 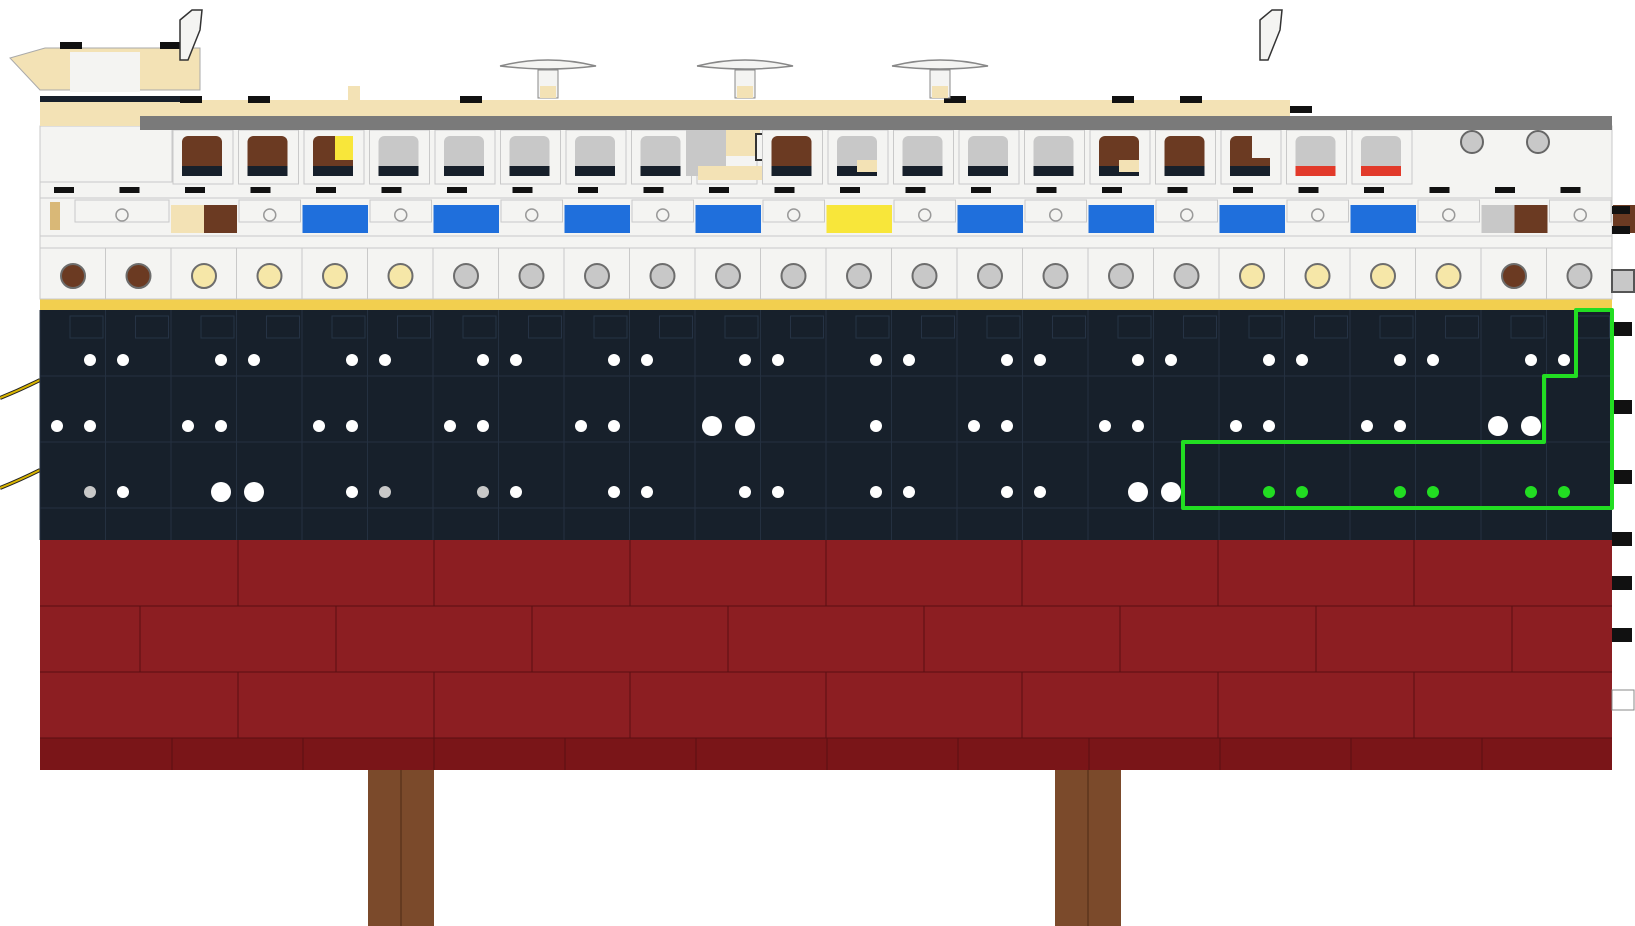 I want to click on rope, so click(x=20, y=389).